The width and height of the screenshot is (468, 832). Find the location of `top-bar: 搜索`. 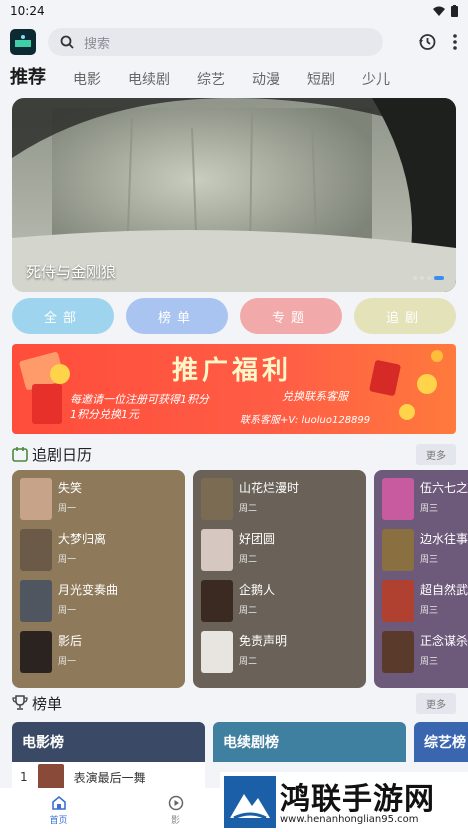

top-bar: 搜索 is located at coordinates (234, 42).